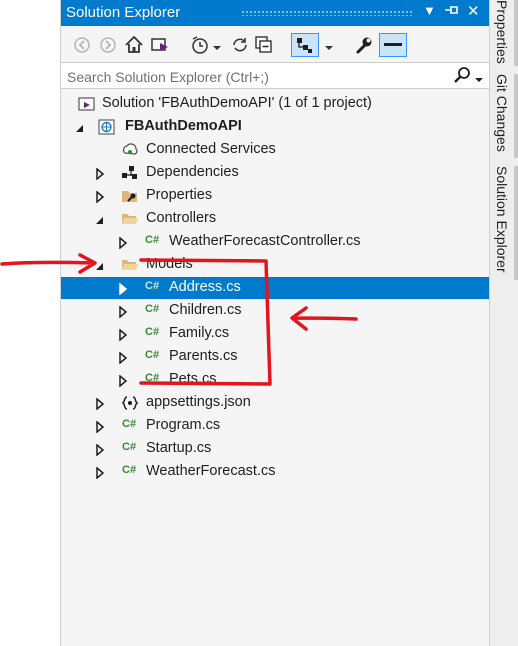 Image resolution: width=518 pixels, height=646 pixels. I want to click on tree-item-dependencies: Dependencies, so click(275, 173).